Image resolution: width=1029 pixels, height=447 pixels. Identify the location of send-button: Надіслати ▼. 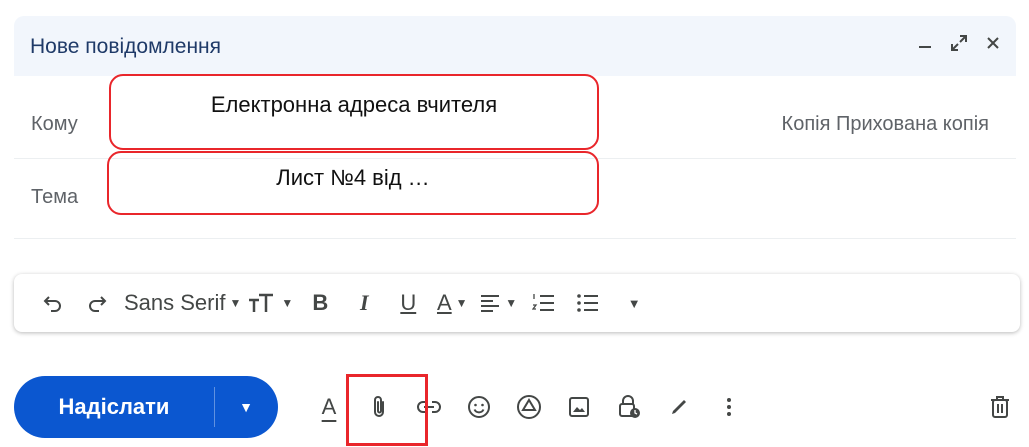
(146, 407).